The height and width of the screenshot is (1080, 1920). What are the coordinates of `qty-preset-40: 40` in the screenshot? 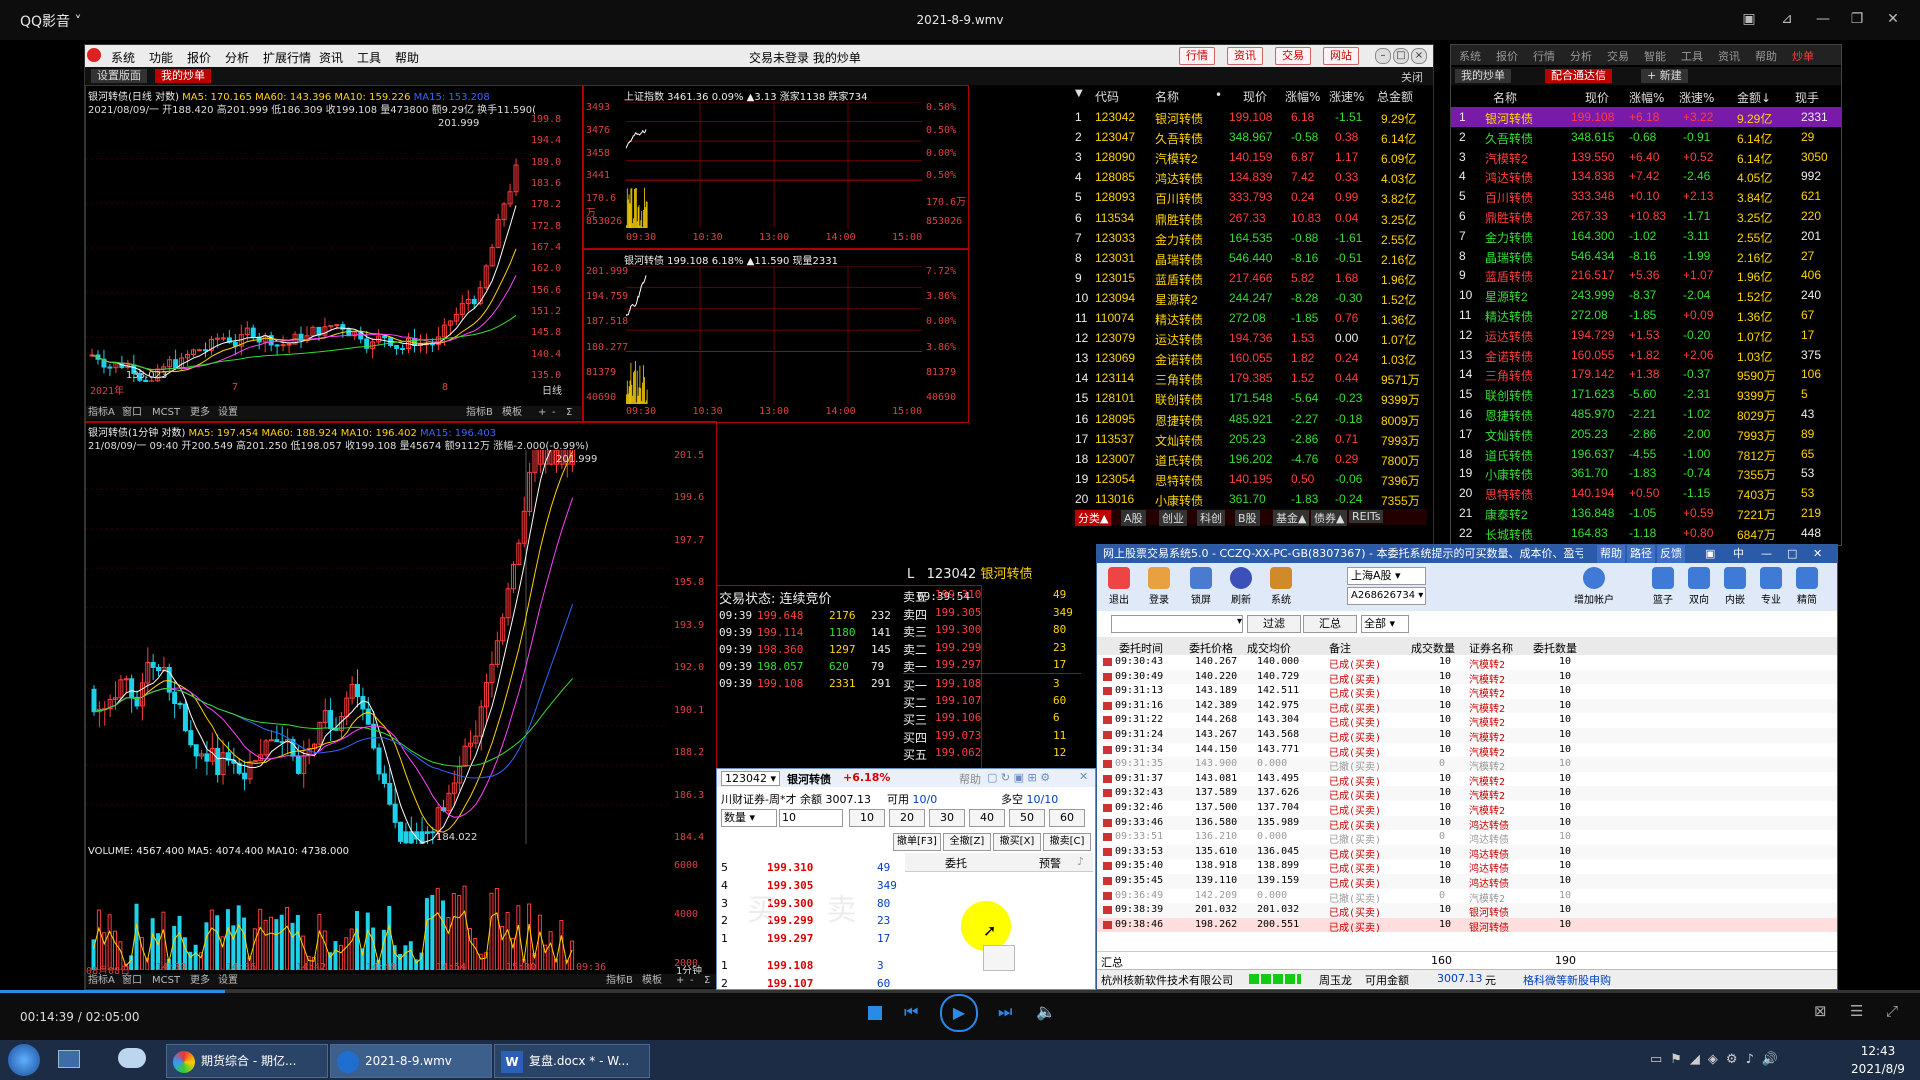 It's located at (987, 818).